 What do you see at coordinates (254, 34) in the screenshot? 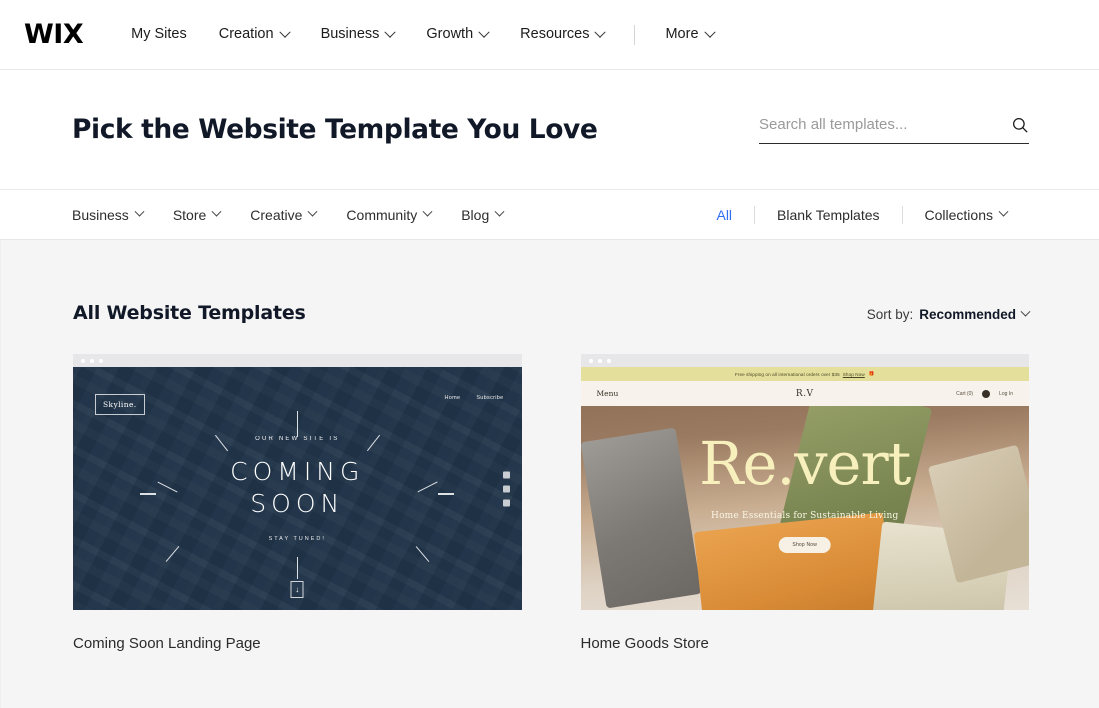
I see `nav-item-creation: Creation` at bounding box center [254, 34].